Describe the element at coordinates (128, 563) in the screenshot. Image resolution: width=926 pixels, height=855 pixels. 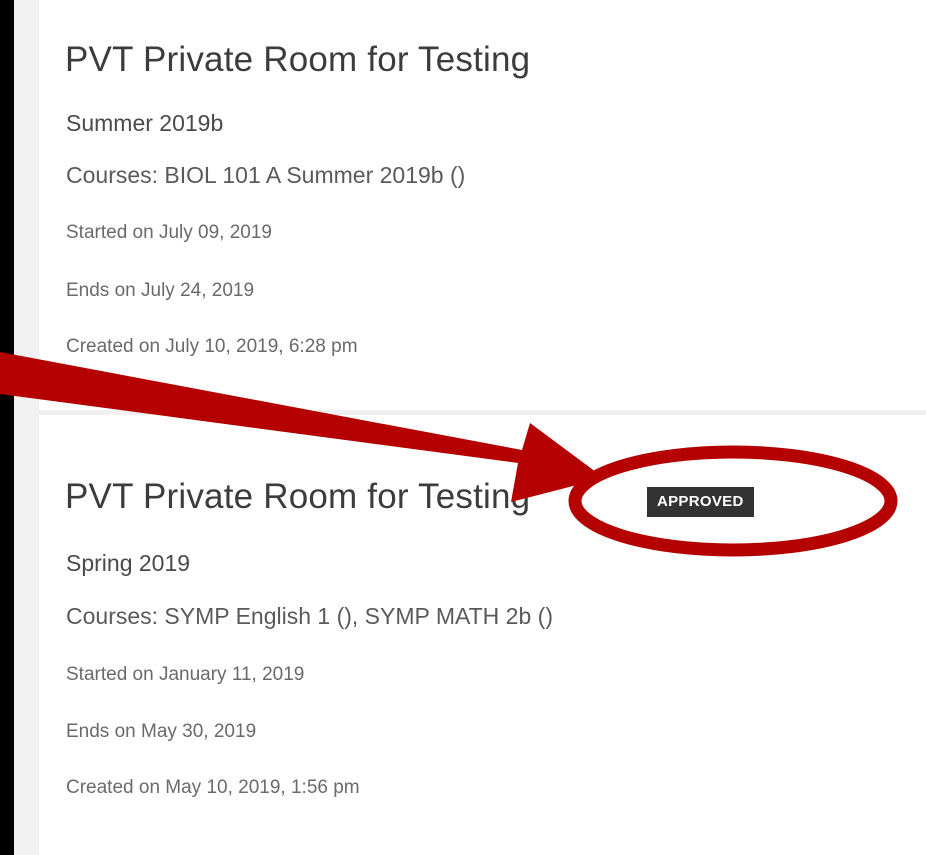
I see `room-term: Spring 2019` at that location.